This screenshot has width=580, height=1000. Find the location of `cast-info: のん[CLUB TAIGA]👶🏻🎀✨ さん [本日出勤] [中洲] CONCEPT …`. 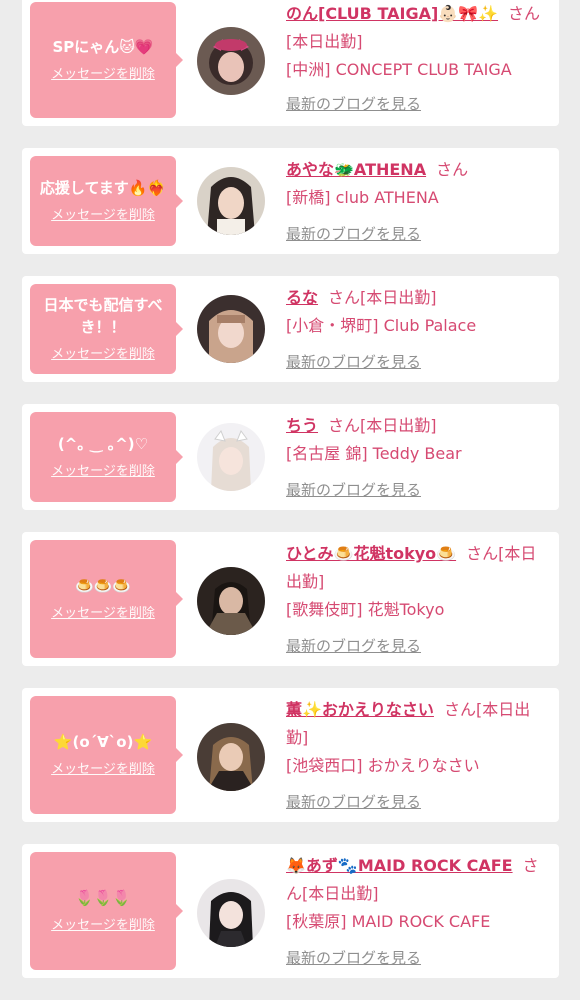

cast-info: のん[CLUB TAIGA]👶🏻🎀✨ さん [本日出勤] [中洲] CONCEPT … is located at coordinates (417, 42).